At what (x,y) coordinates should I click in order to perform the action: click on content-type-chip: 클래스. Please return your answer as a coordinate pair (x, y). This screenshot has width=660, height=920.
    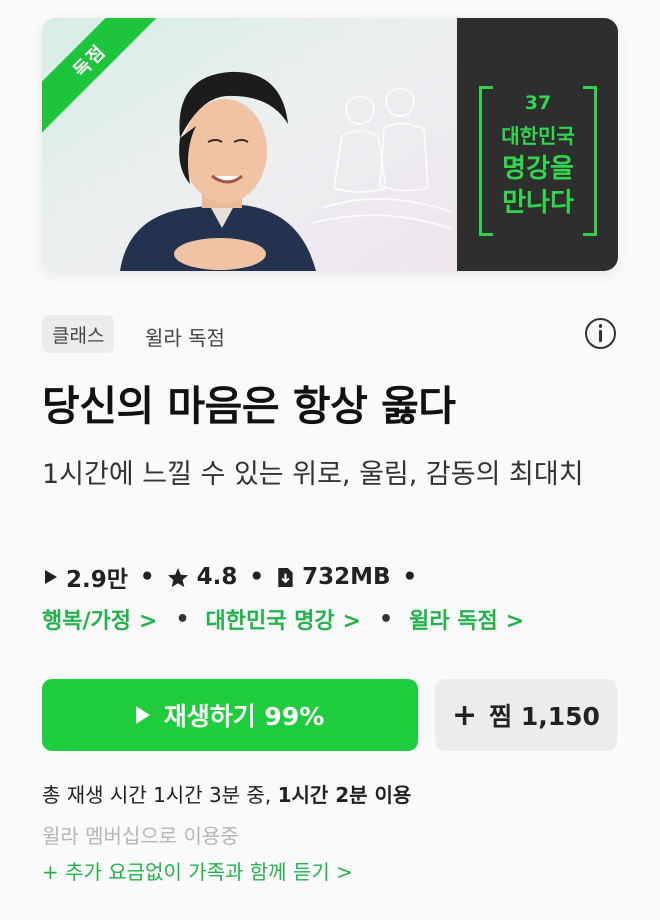
    Looking at the image, I should click on (78, 334).